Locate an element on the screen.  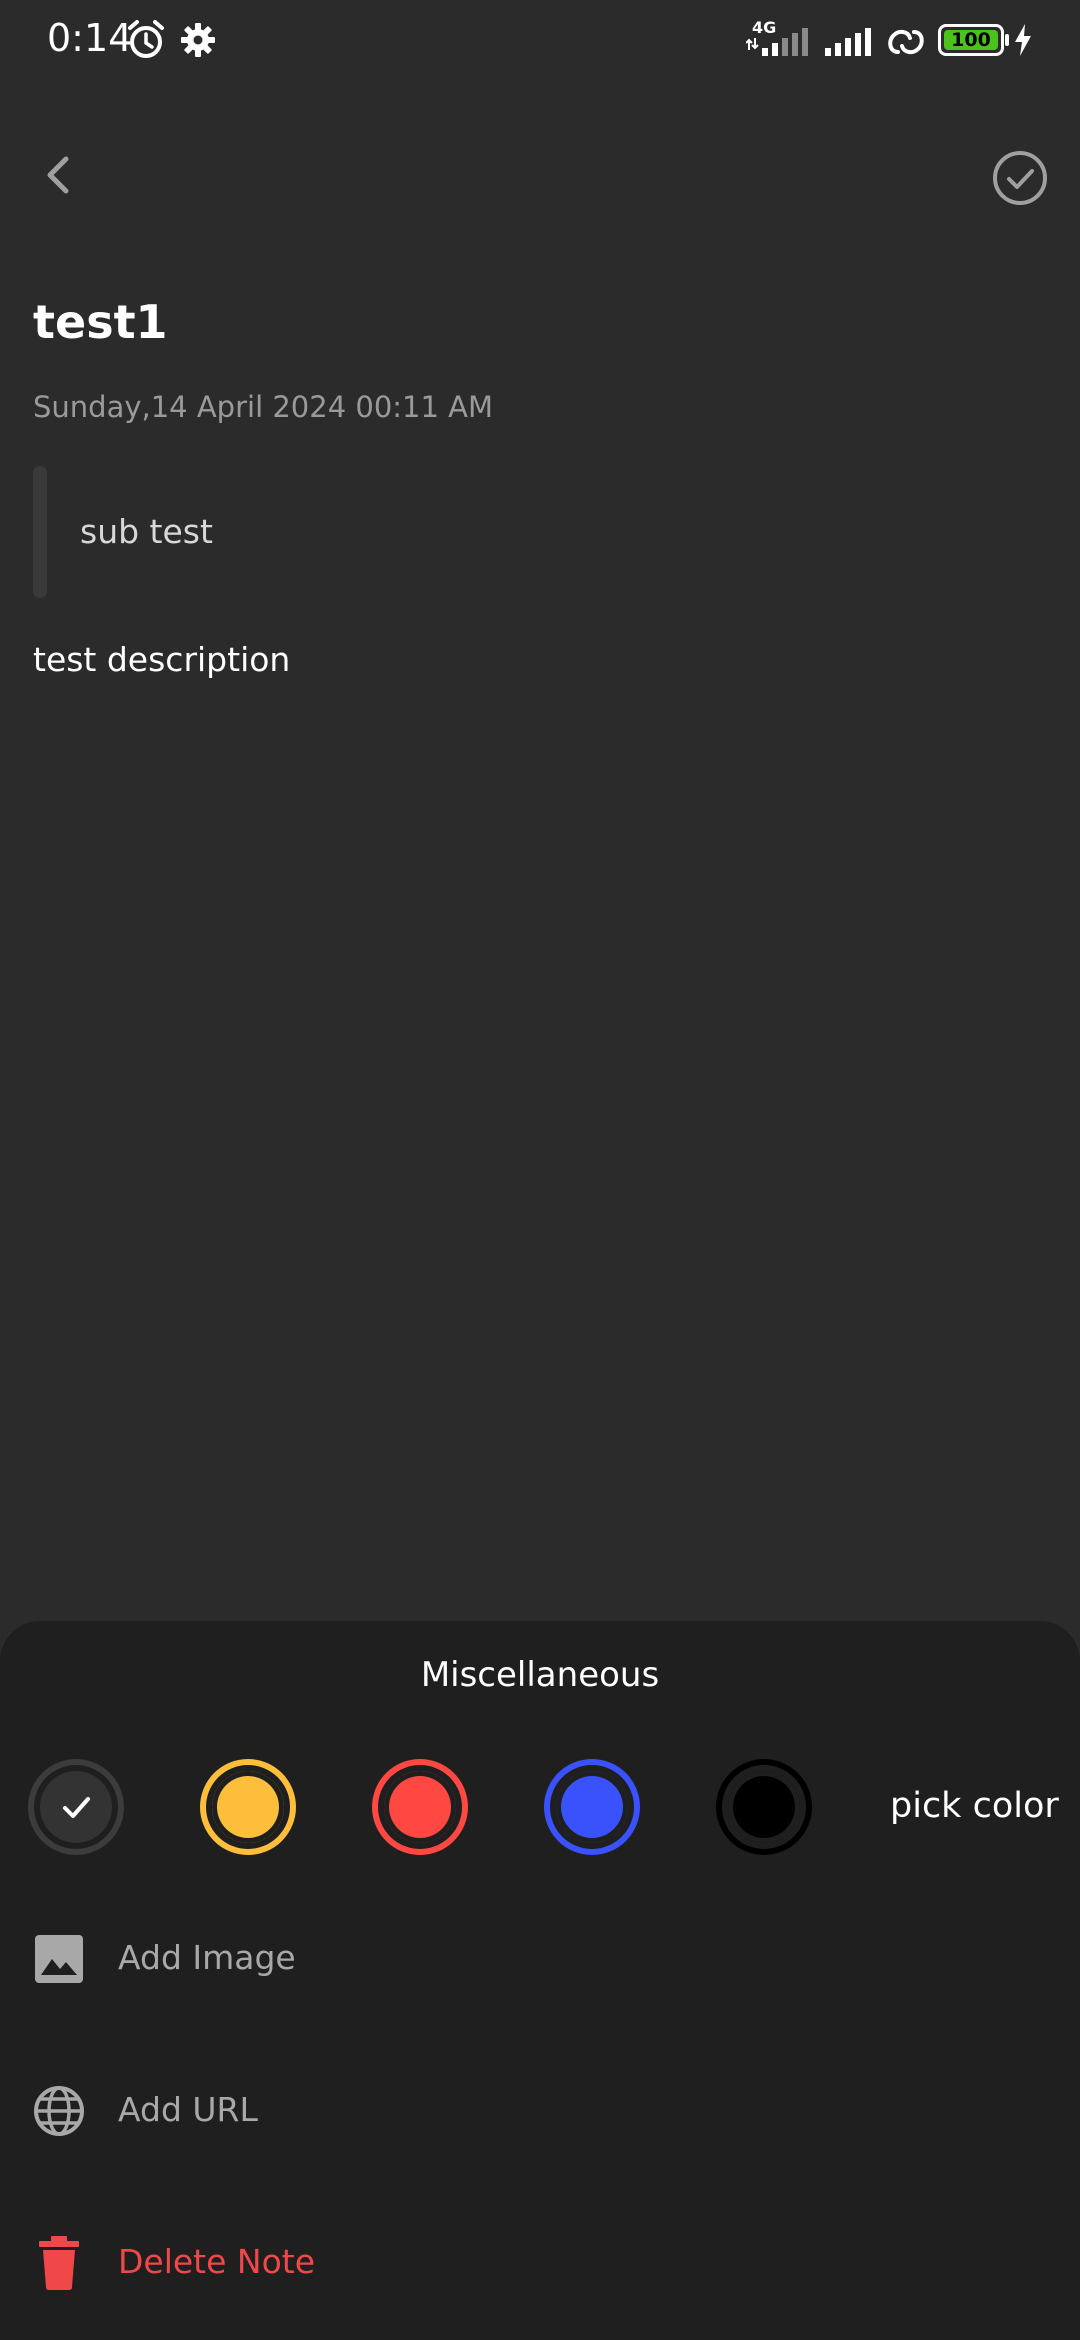
delete-note-button: Delete Note is located at coordinates (540, 2263).